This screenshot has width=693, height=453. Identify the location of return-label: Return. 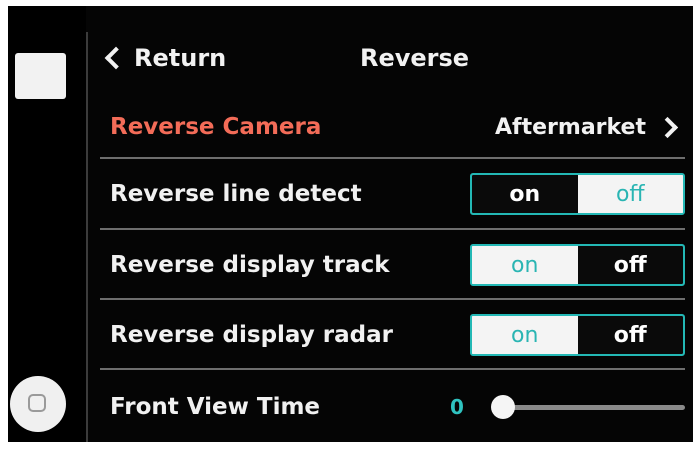
(180, 58).